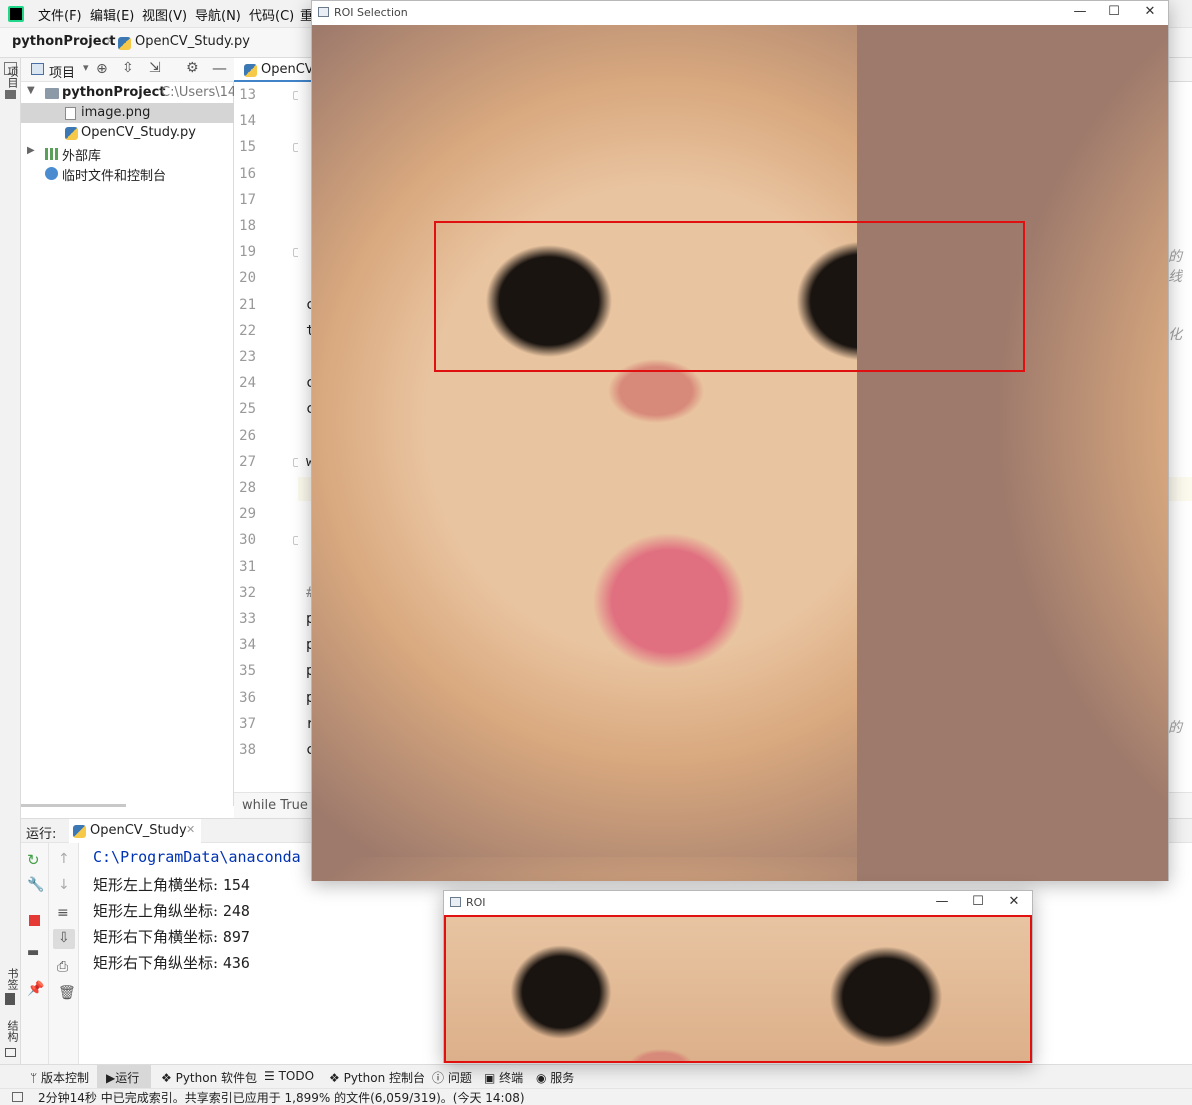  Describe the element at coordinates (64, 885) in the screenshot. I see `arrow-down-icon: ↓` at that location.